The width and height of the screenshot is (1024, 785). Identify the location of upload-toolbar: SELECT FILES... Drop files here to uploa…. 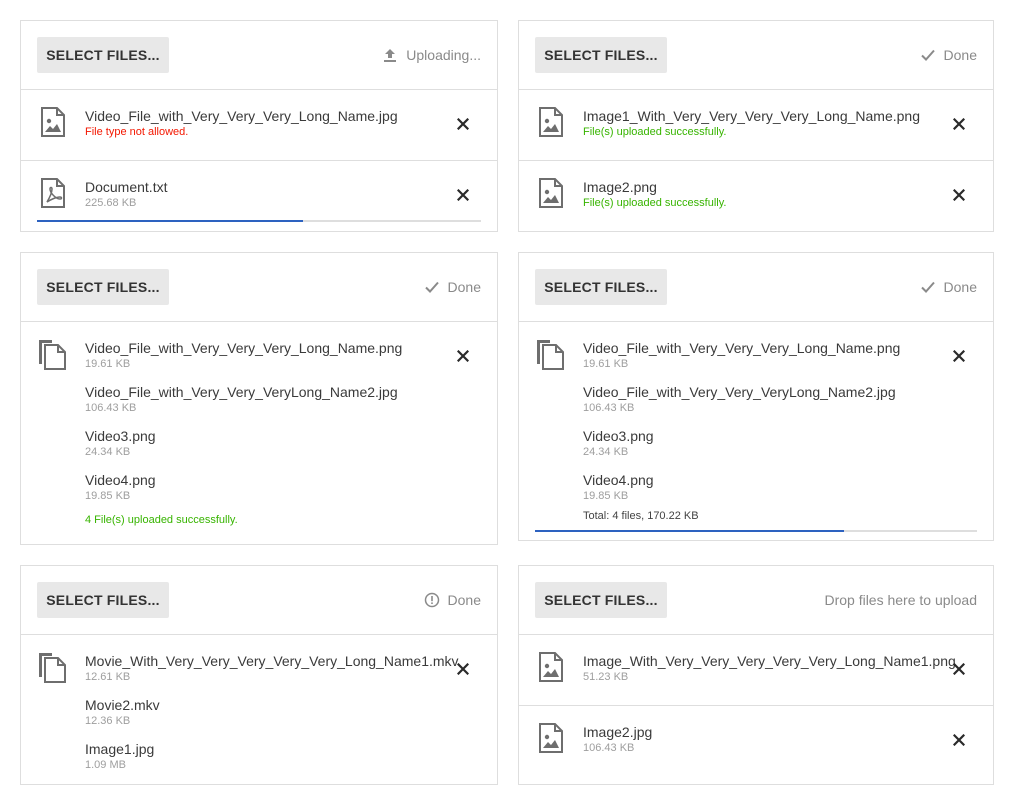
(756, 600).